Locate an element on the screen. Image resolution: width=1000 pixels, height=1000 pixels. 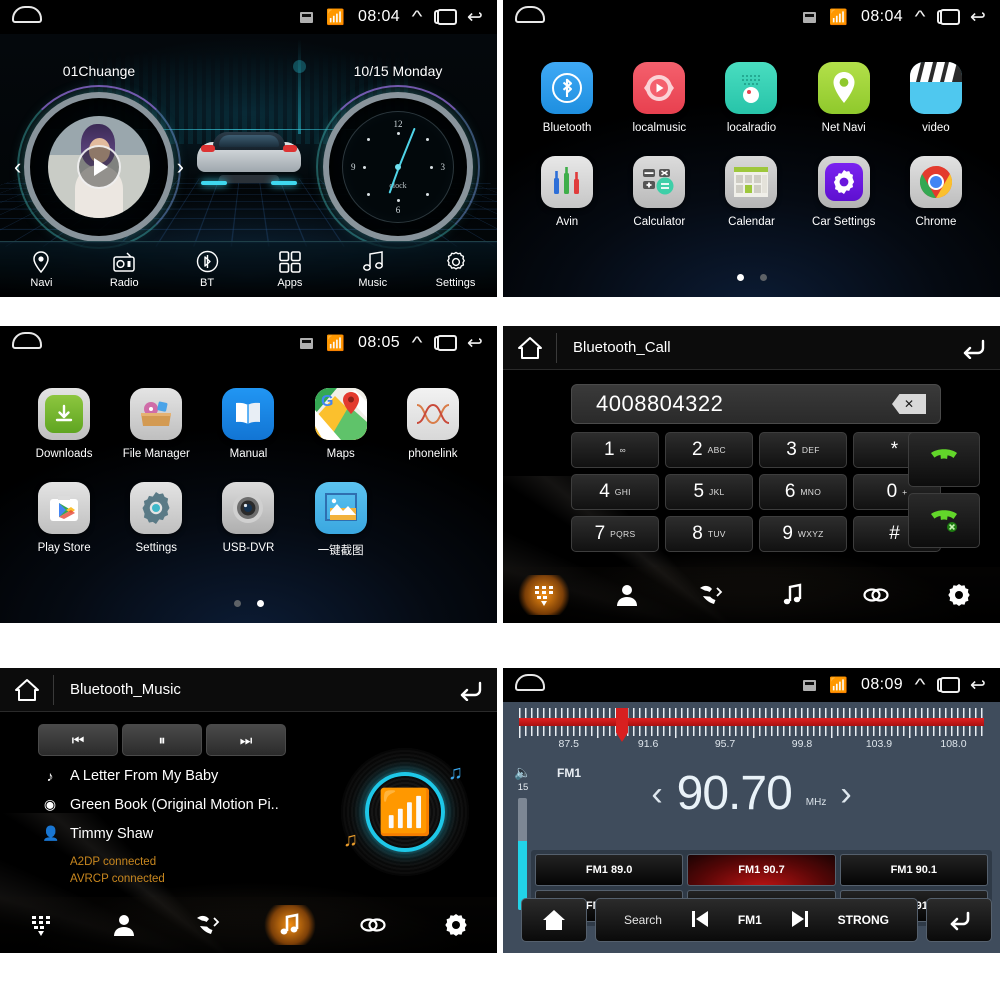
app-calendar: Calendar is located at coordinates (751, 192).